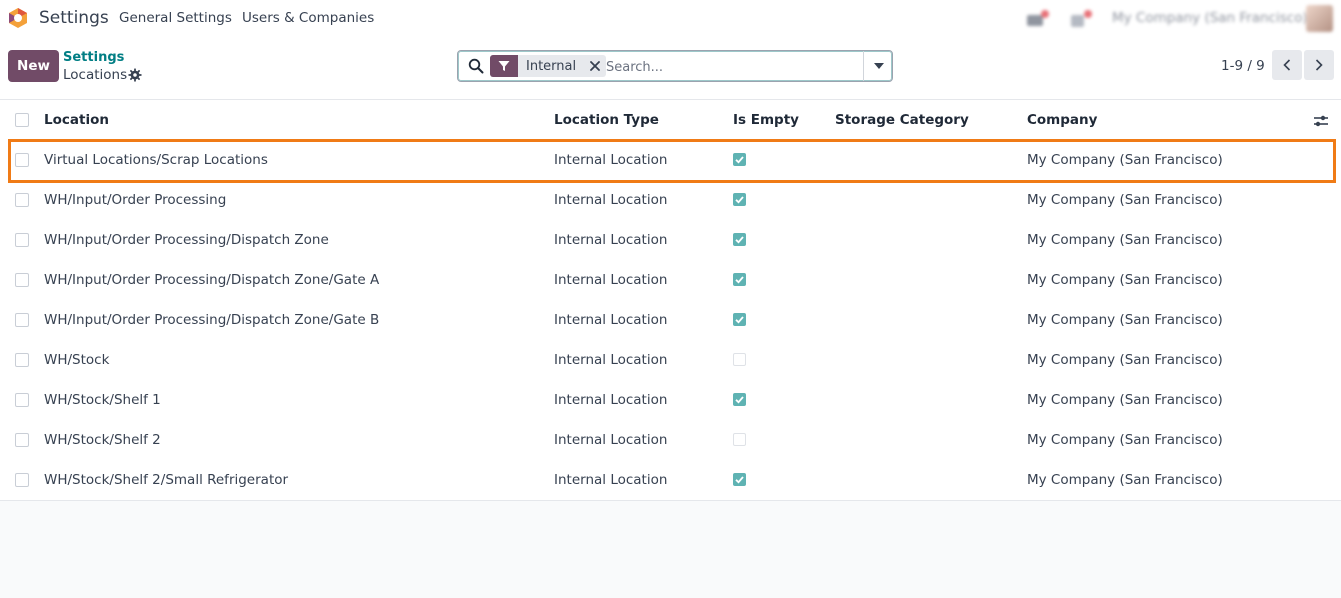 The height and width of the screenshot is (598, 1341). Describe the element at coordinates (1319, 18) in the screenshot. I see `user-avatar` at that location.